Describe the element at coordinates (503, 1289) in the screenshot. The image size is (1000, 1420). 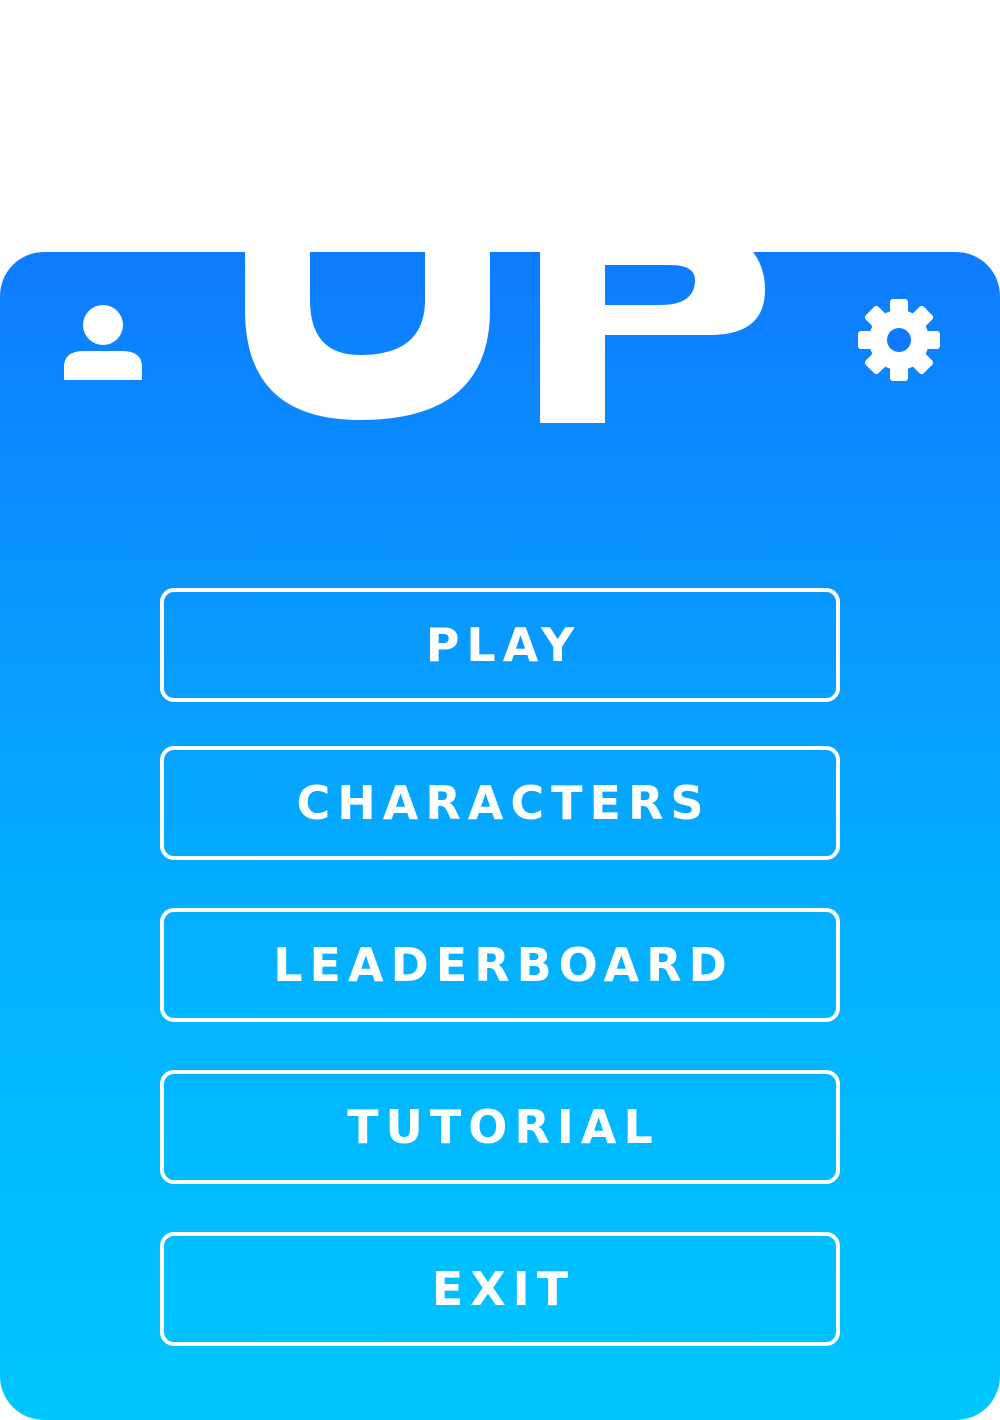
I see `exit-button-label: EXIT` at that location.